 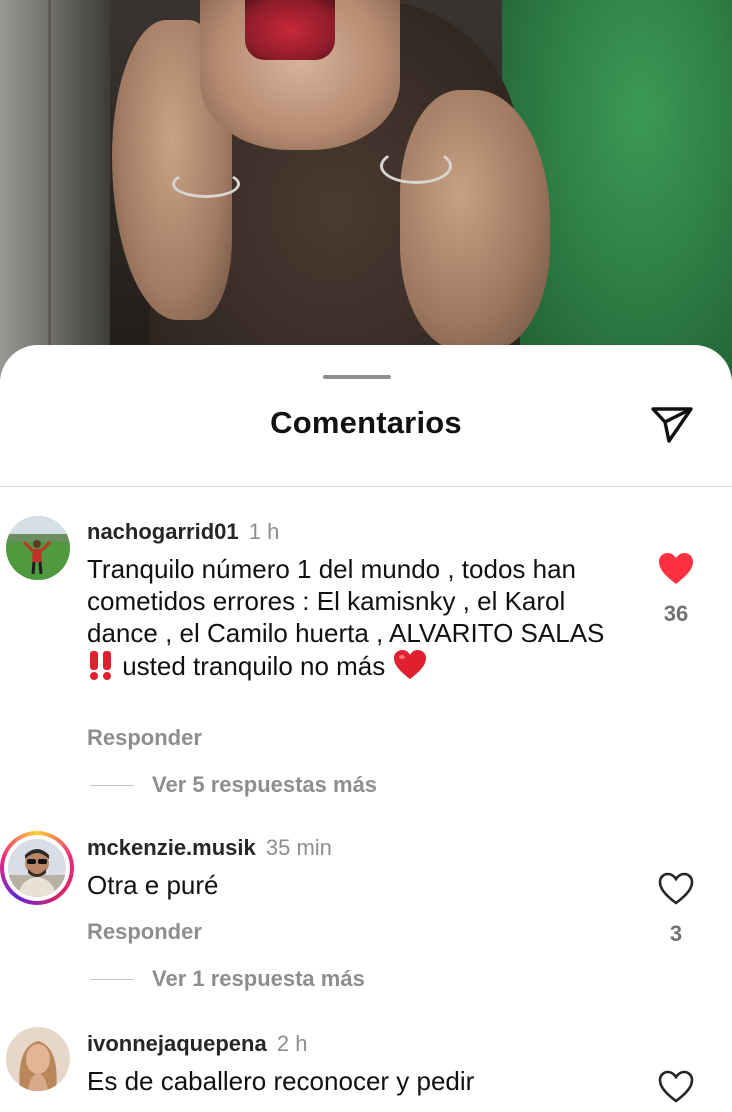 What do you see at coordinates (292, 1043) in the screenshot?
I see `comment-time: 2 h` at bounding box center [292, 1043].